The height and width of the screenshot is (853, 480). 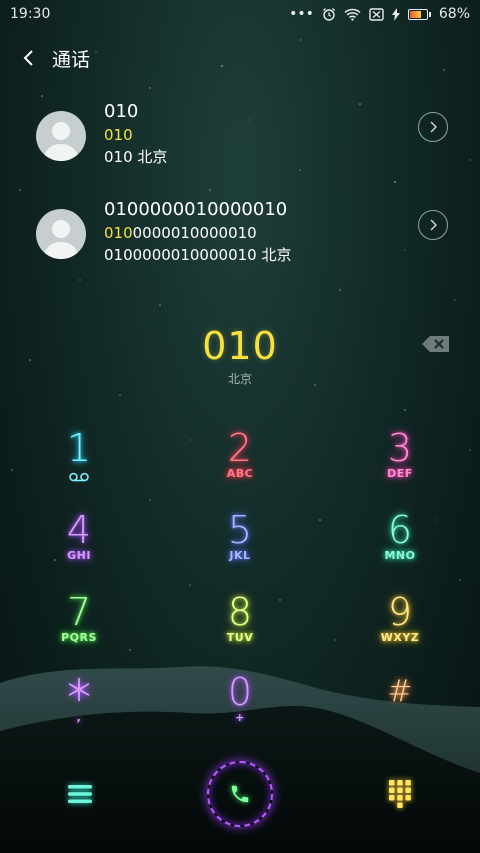 What do you see at coordinates (400, 448) in the screenshot?
I see `key-digit: 3` at bounding box center [400, 448].